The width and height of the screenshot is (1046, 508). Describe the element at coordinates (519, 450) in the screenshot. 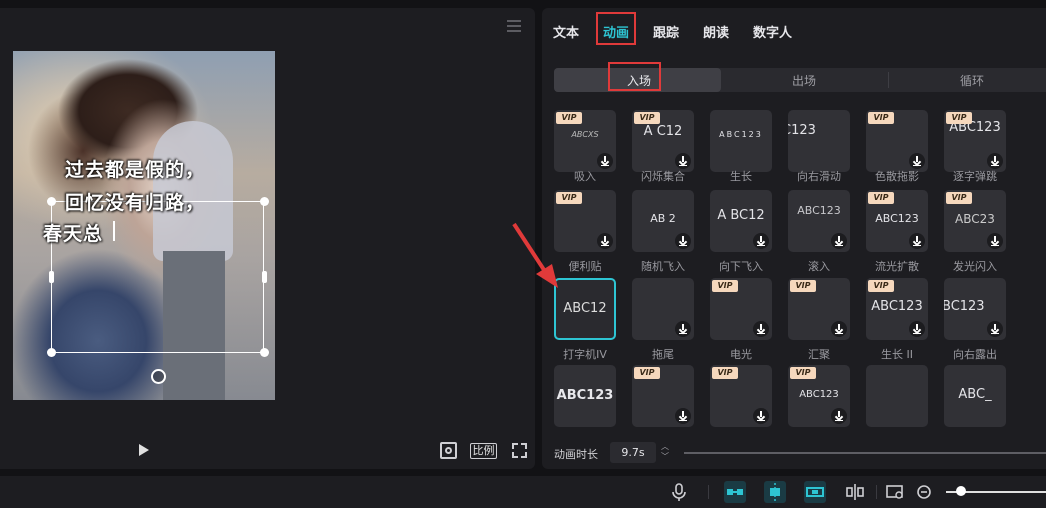

I see `fullscreen-icon` at that location.